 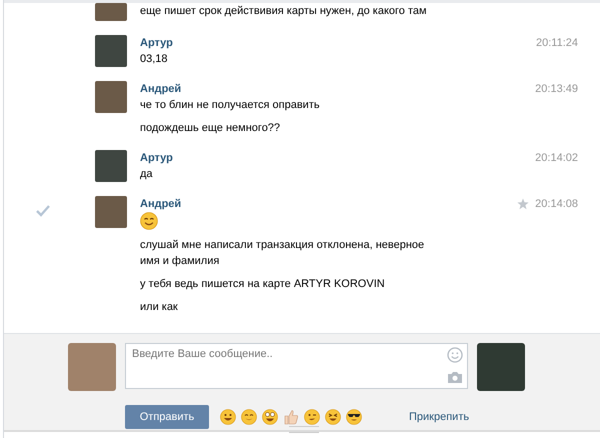 What do you see at coordinates (312, 416) in the screenshot?
I see `wink-emoji-icon` at bounding box center [312, 416].